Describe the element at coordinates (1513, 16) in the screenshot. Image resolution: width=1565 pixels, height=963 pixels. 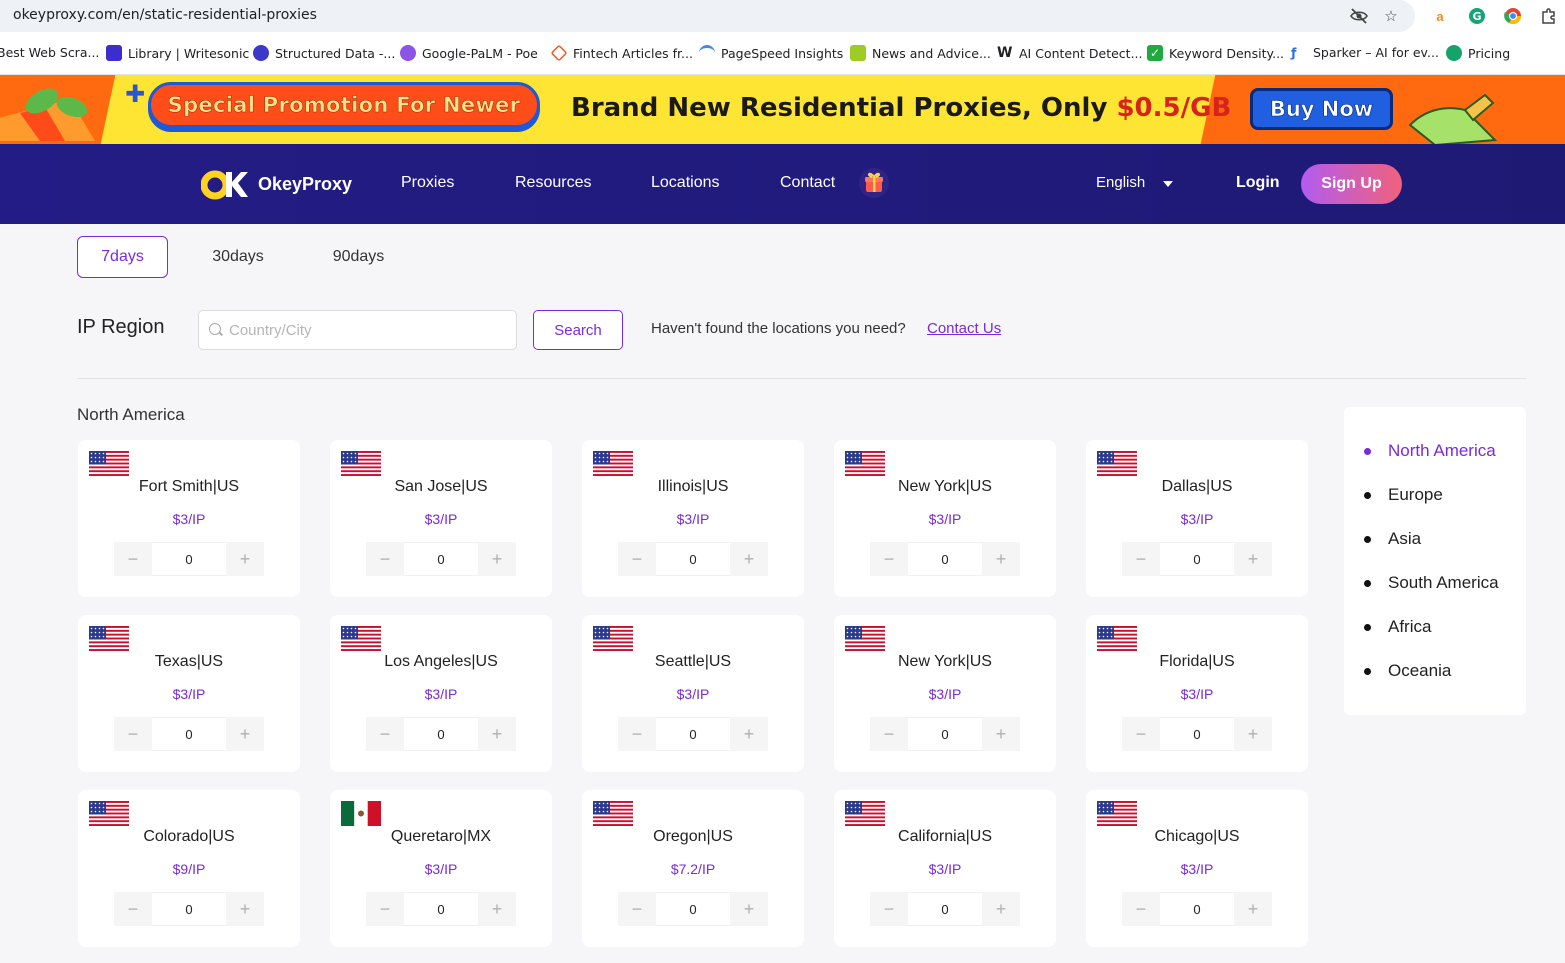
I see `chrome-extension-icon` at that location.